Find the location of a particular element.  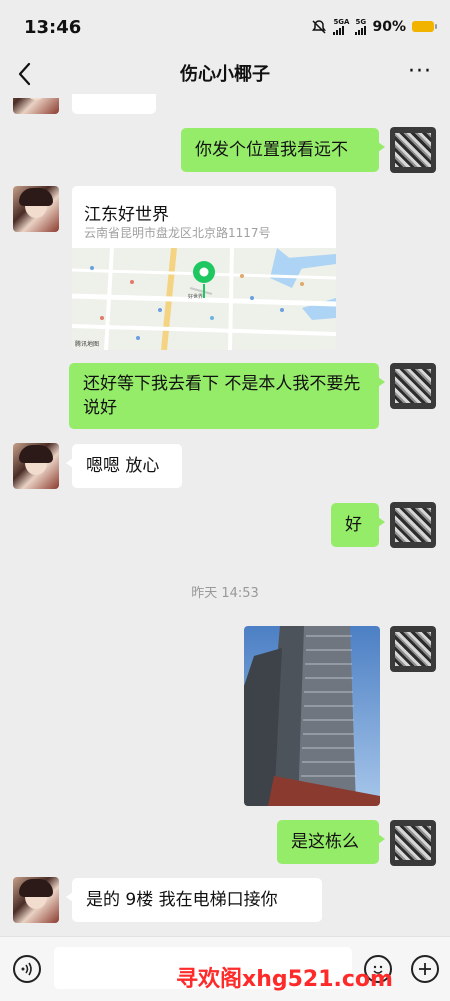

message-text: 是这栋么 is located at coordinates (325, 842).